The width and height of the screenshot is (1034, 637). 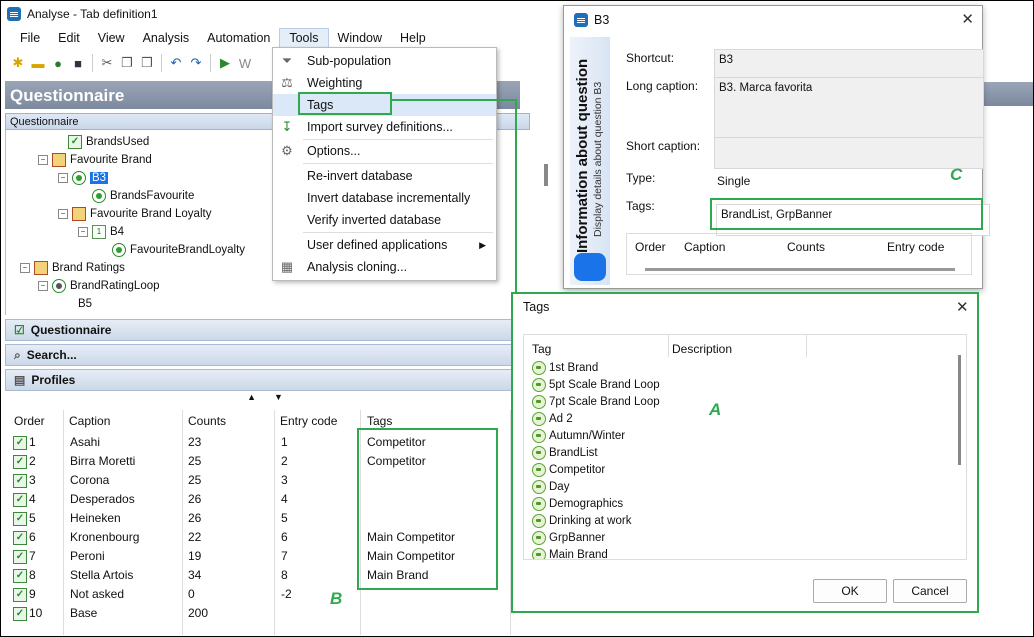 I want to click on cut-icon: ✂, so click(x=107, y=63).